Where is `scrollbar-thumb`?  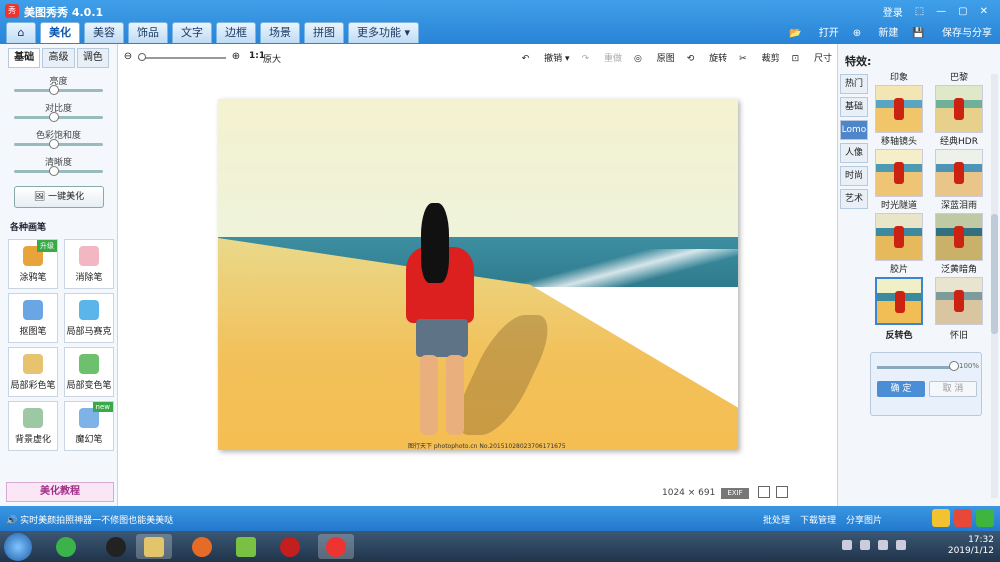 scrollbar-thumb is located at coordinates (994, 274).